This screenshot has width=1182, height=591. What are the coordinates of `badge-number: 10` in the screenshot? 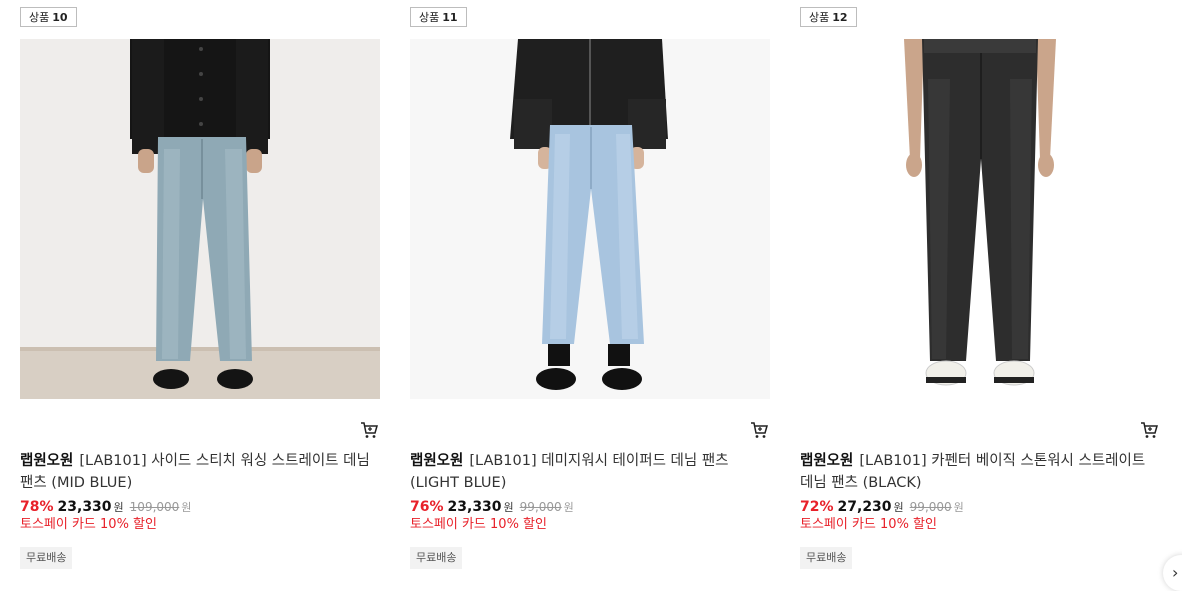 It's located at (60, 17).